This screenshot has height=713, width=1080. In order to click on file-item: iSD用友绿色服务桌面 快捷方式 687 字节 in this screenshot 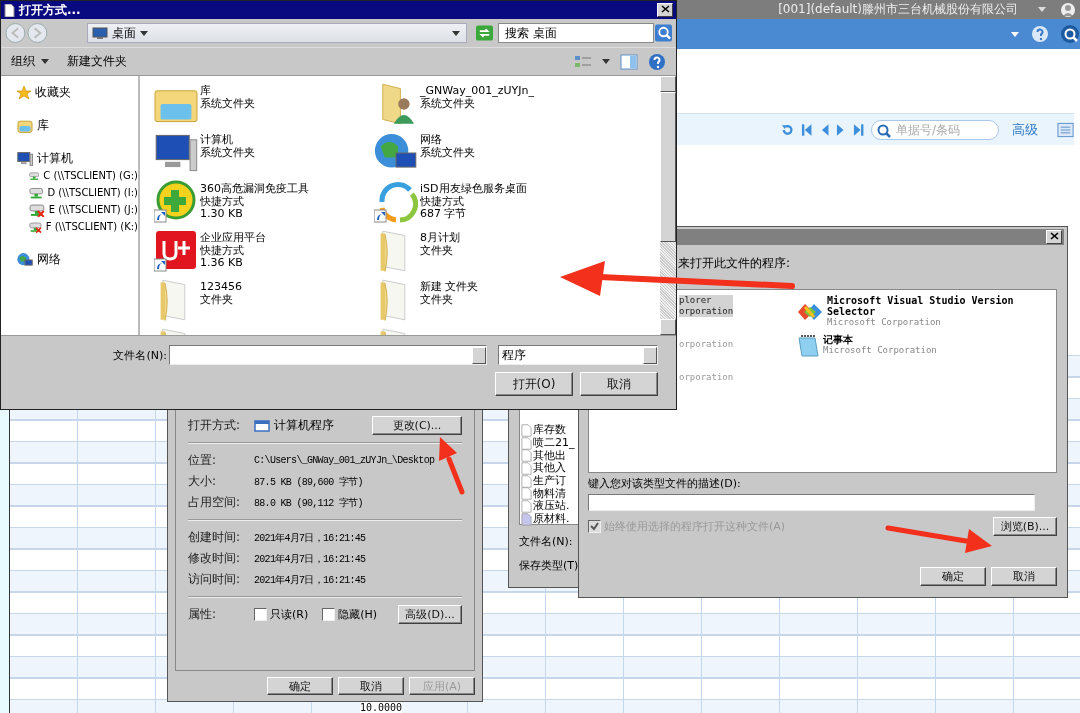, I will do `click(473, 200)`.